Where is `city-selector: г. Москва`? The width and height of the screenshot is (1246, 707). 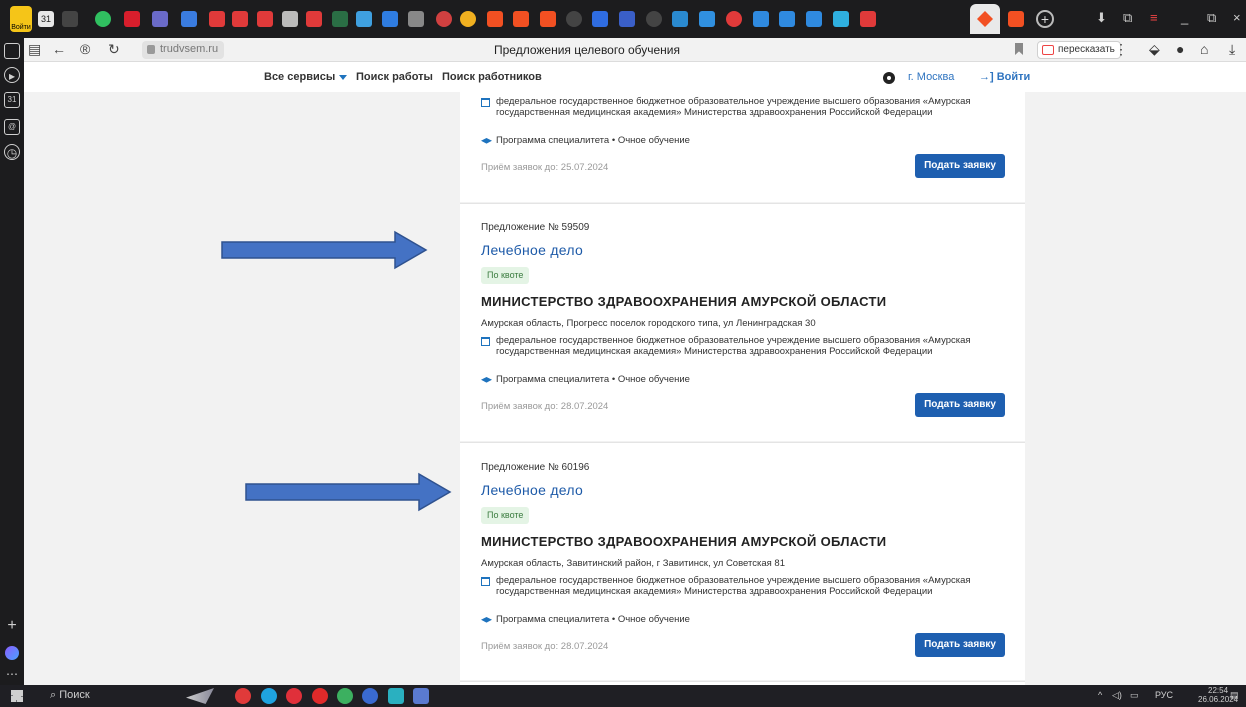
city-selector: г. Москва is located at coordinates (931, 77).